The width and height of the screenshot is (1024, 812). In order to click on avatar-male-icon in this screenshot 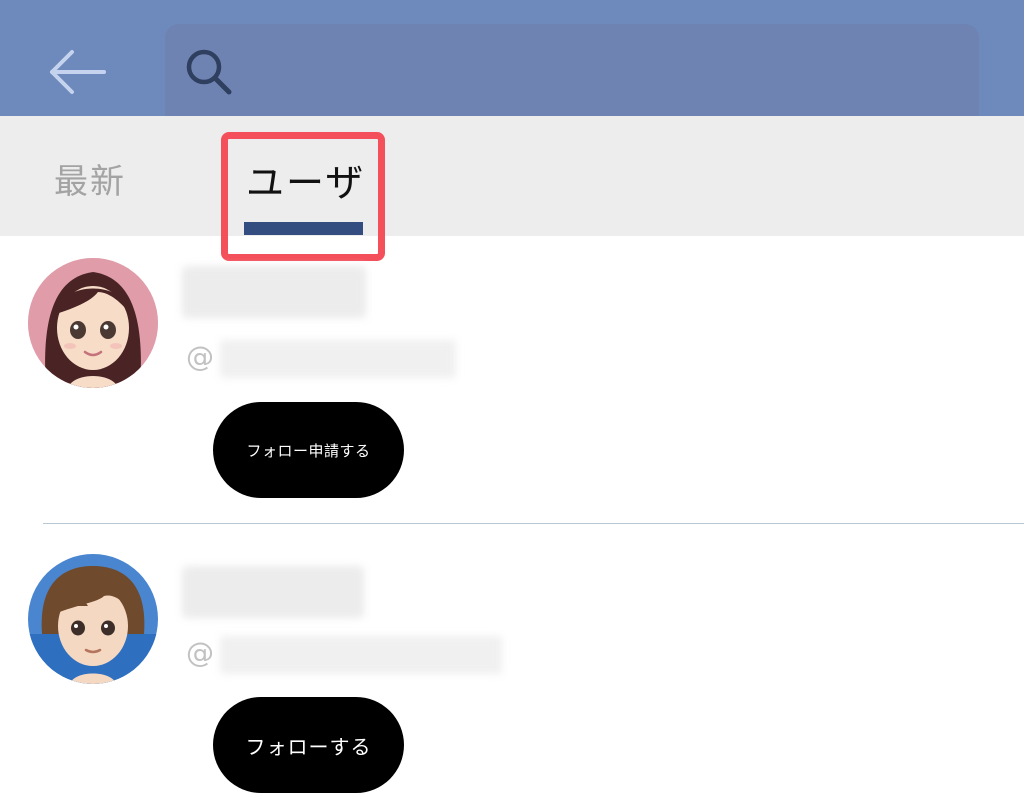, I will do `click(93, 619)`.